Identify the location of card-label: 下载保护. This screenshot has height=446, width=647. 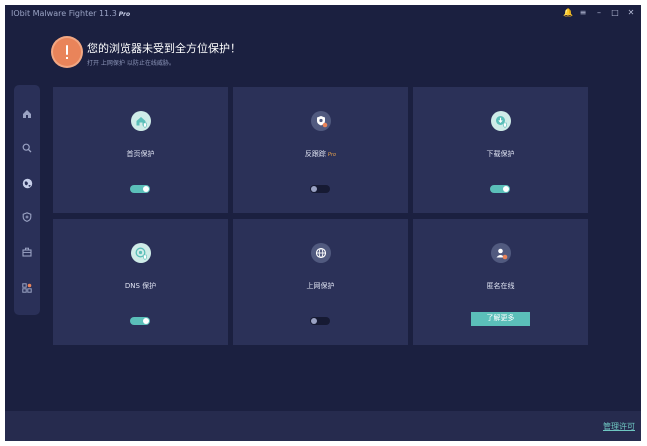
(500, 154).